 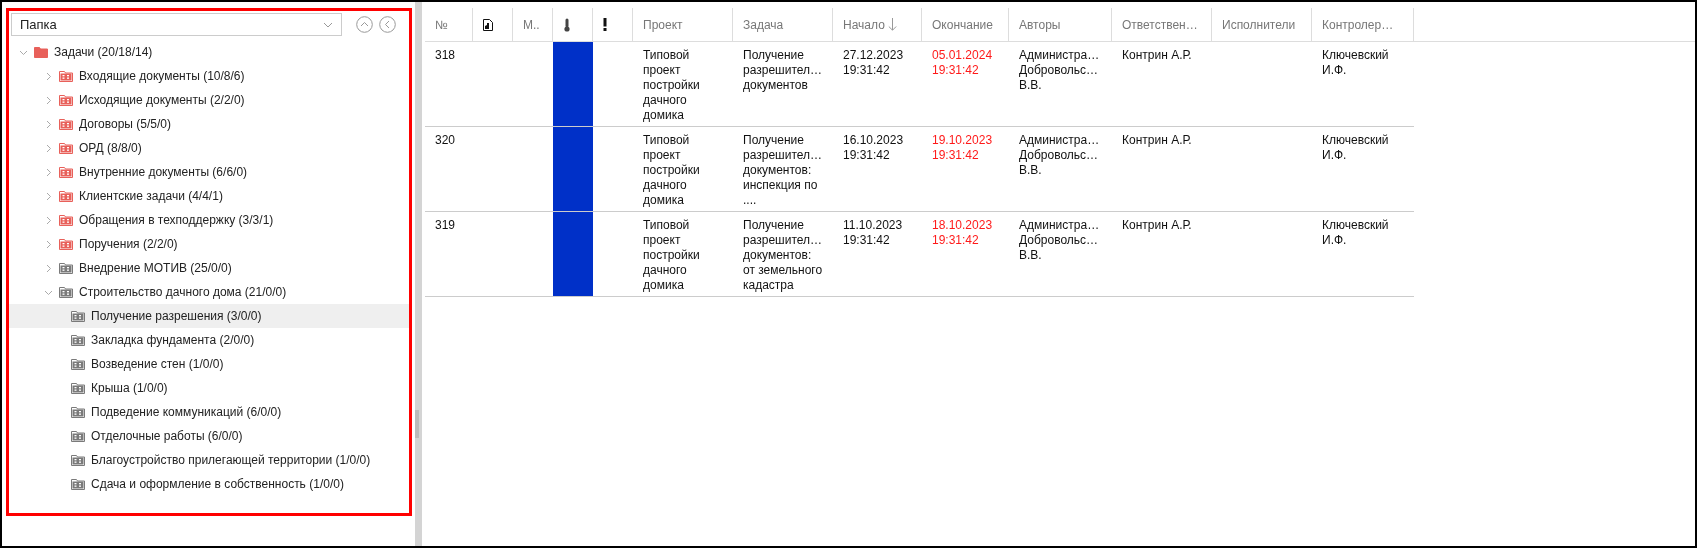 I want to click on tree-item-label: Входящие документы (10/8/6), so click(x=162, y=76).